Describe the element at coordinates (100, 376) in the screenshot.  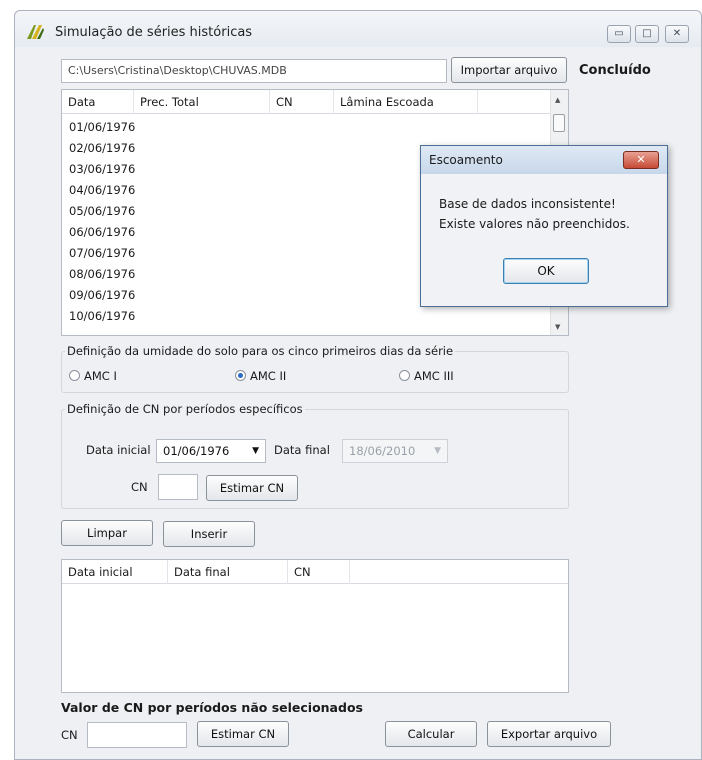
I see `radio-label: AMC I` at that location.